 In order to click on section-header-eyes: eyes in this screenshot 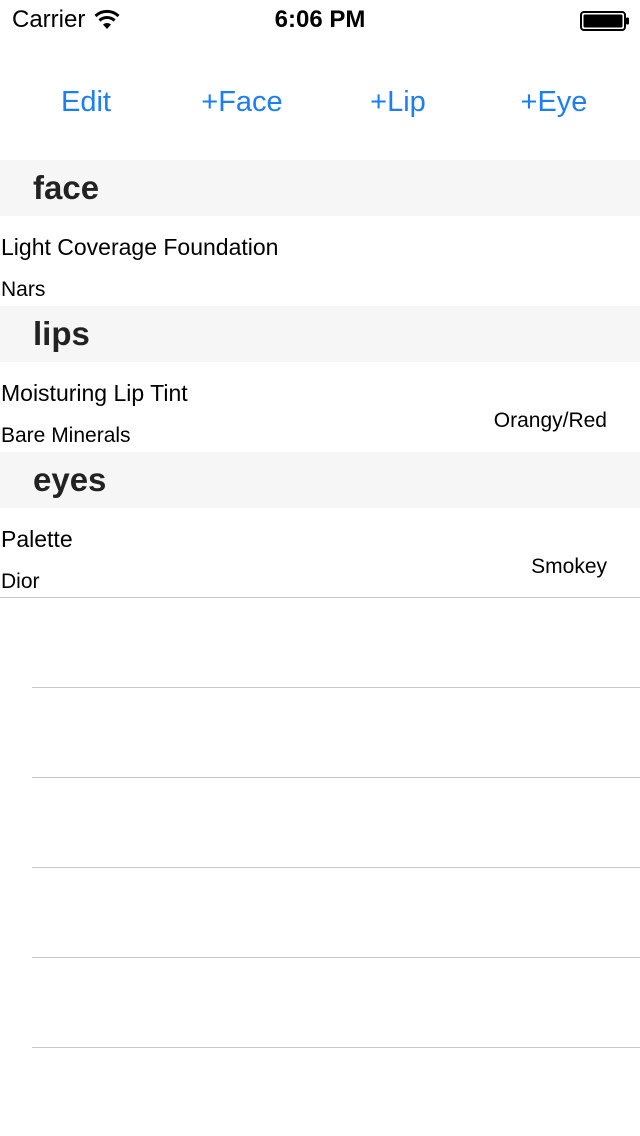, I will do `click(320, 480)`.